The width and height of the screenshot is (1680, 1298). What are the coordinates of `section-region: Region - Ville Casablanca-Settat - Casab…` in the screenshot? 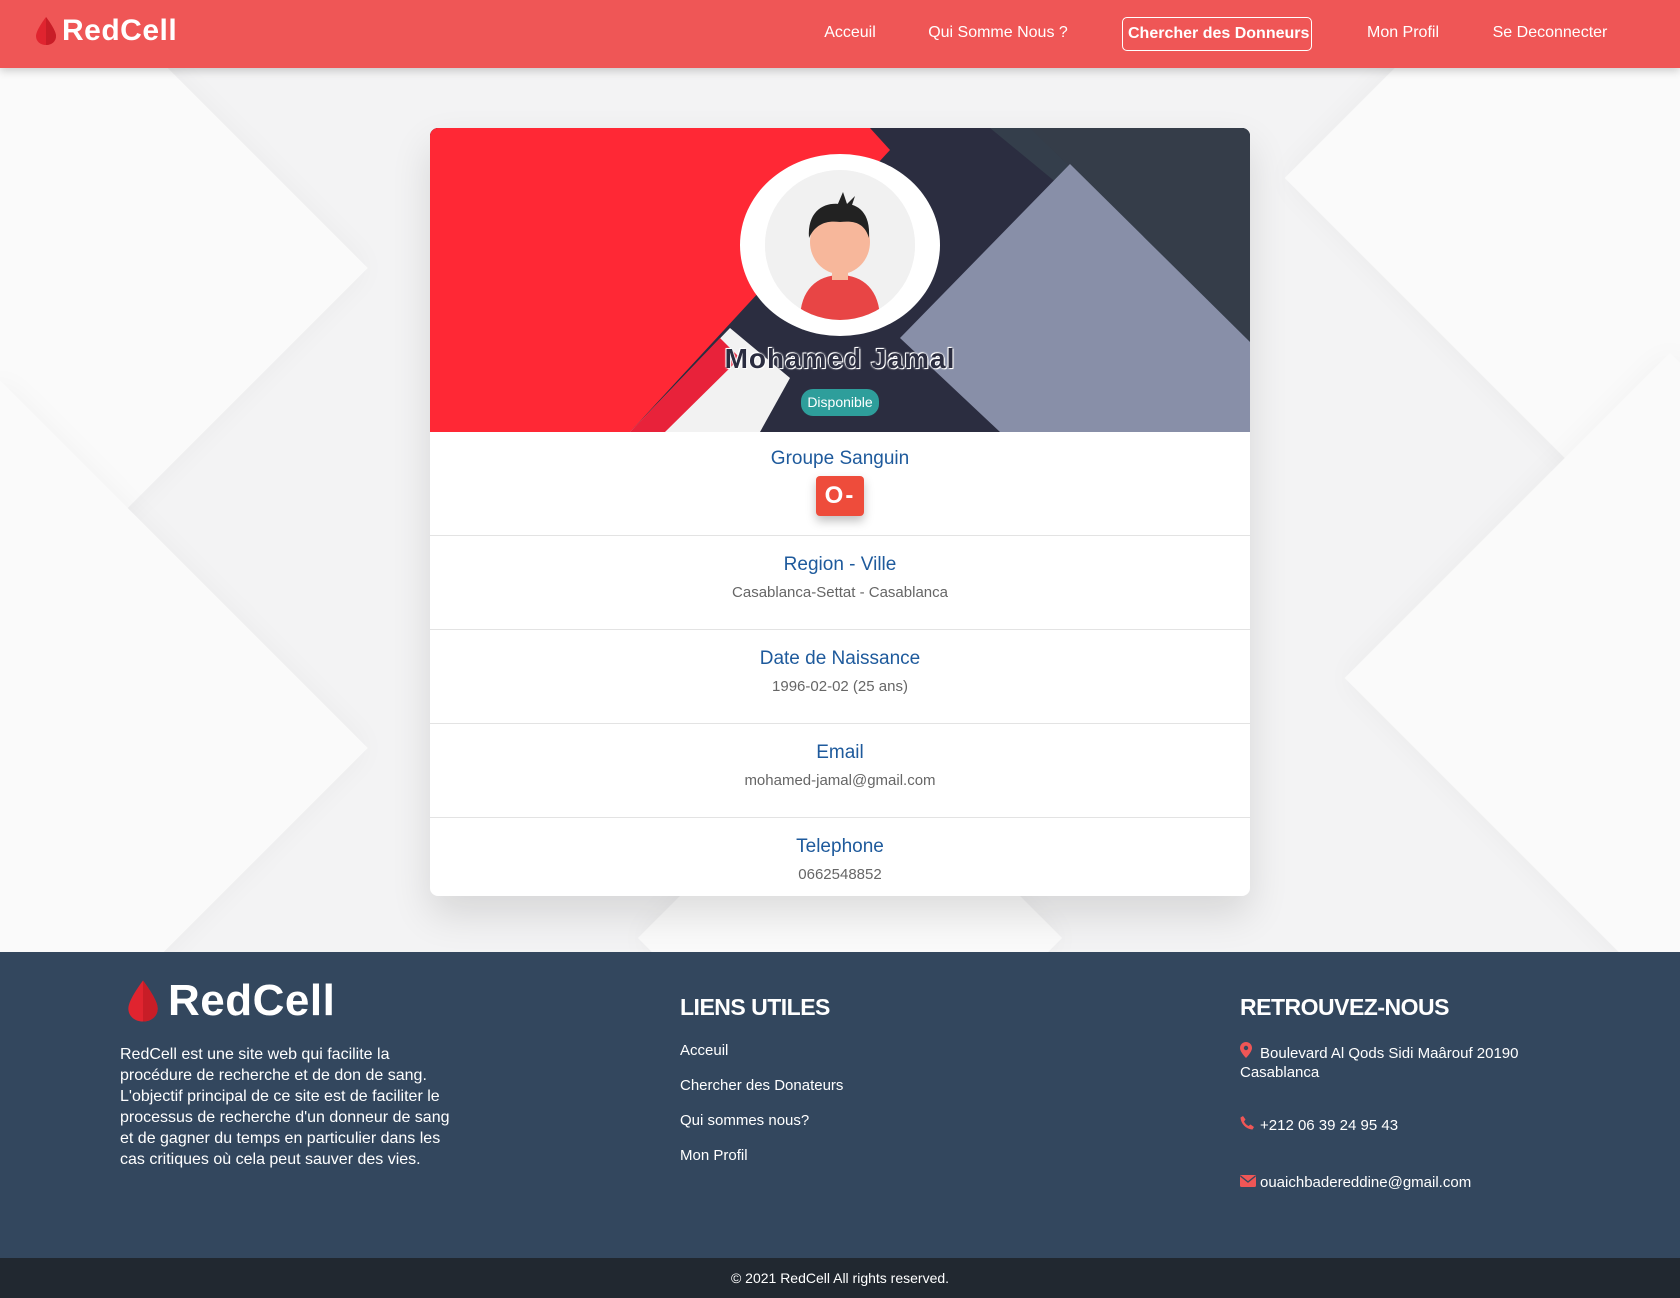 It's located at (840, 583).